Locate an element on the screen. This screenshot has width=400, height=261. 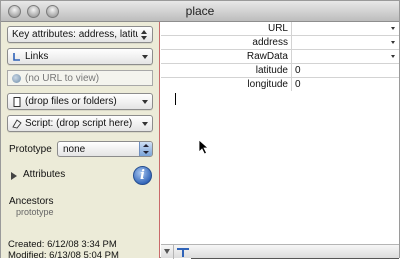
scroll-indicator-icon is located at coordinates (167, 251).